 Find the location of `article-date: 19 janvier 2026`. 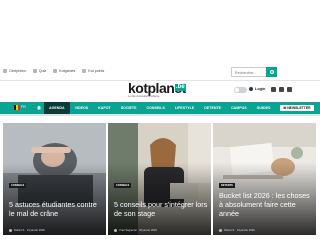

article-date: 19 janvier 2026 is located at coordinates (245, 230).